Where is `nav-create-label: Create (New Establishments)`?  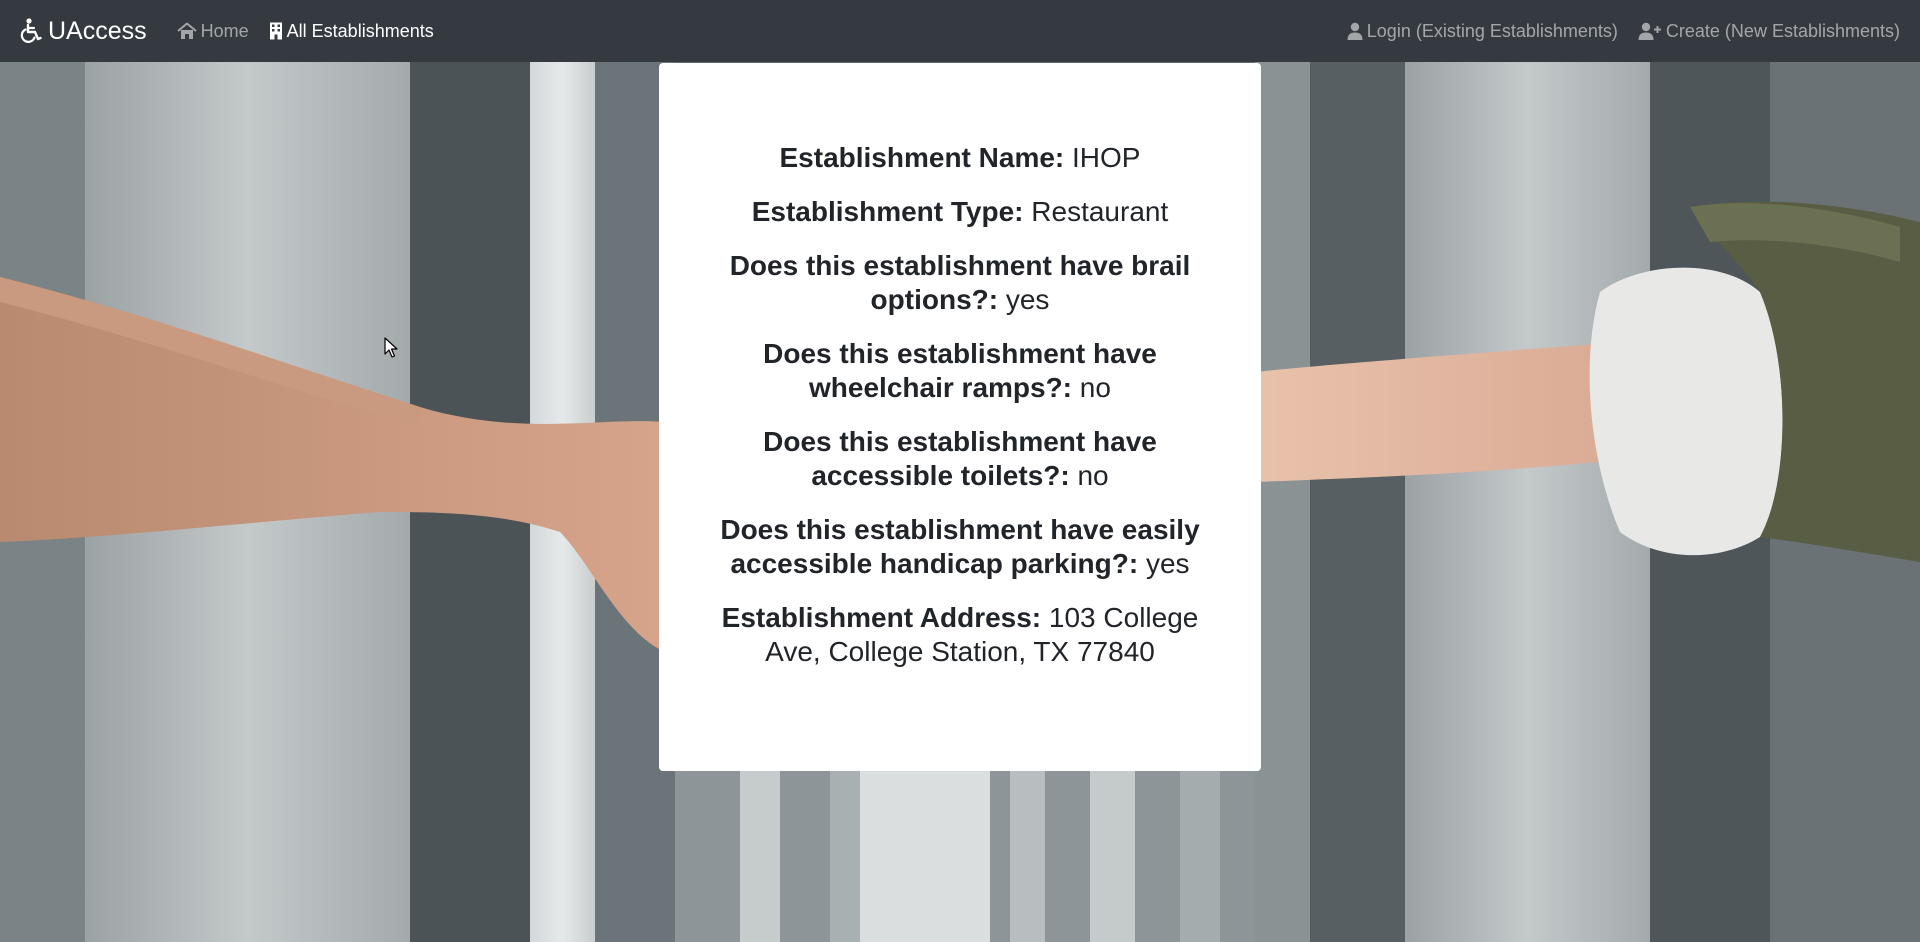 nav-create-label: Create (New Establishments) is located at coordinates (1782, 30).